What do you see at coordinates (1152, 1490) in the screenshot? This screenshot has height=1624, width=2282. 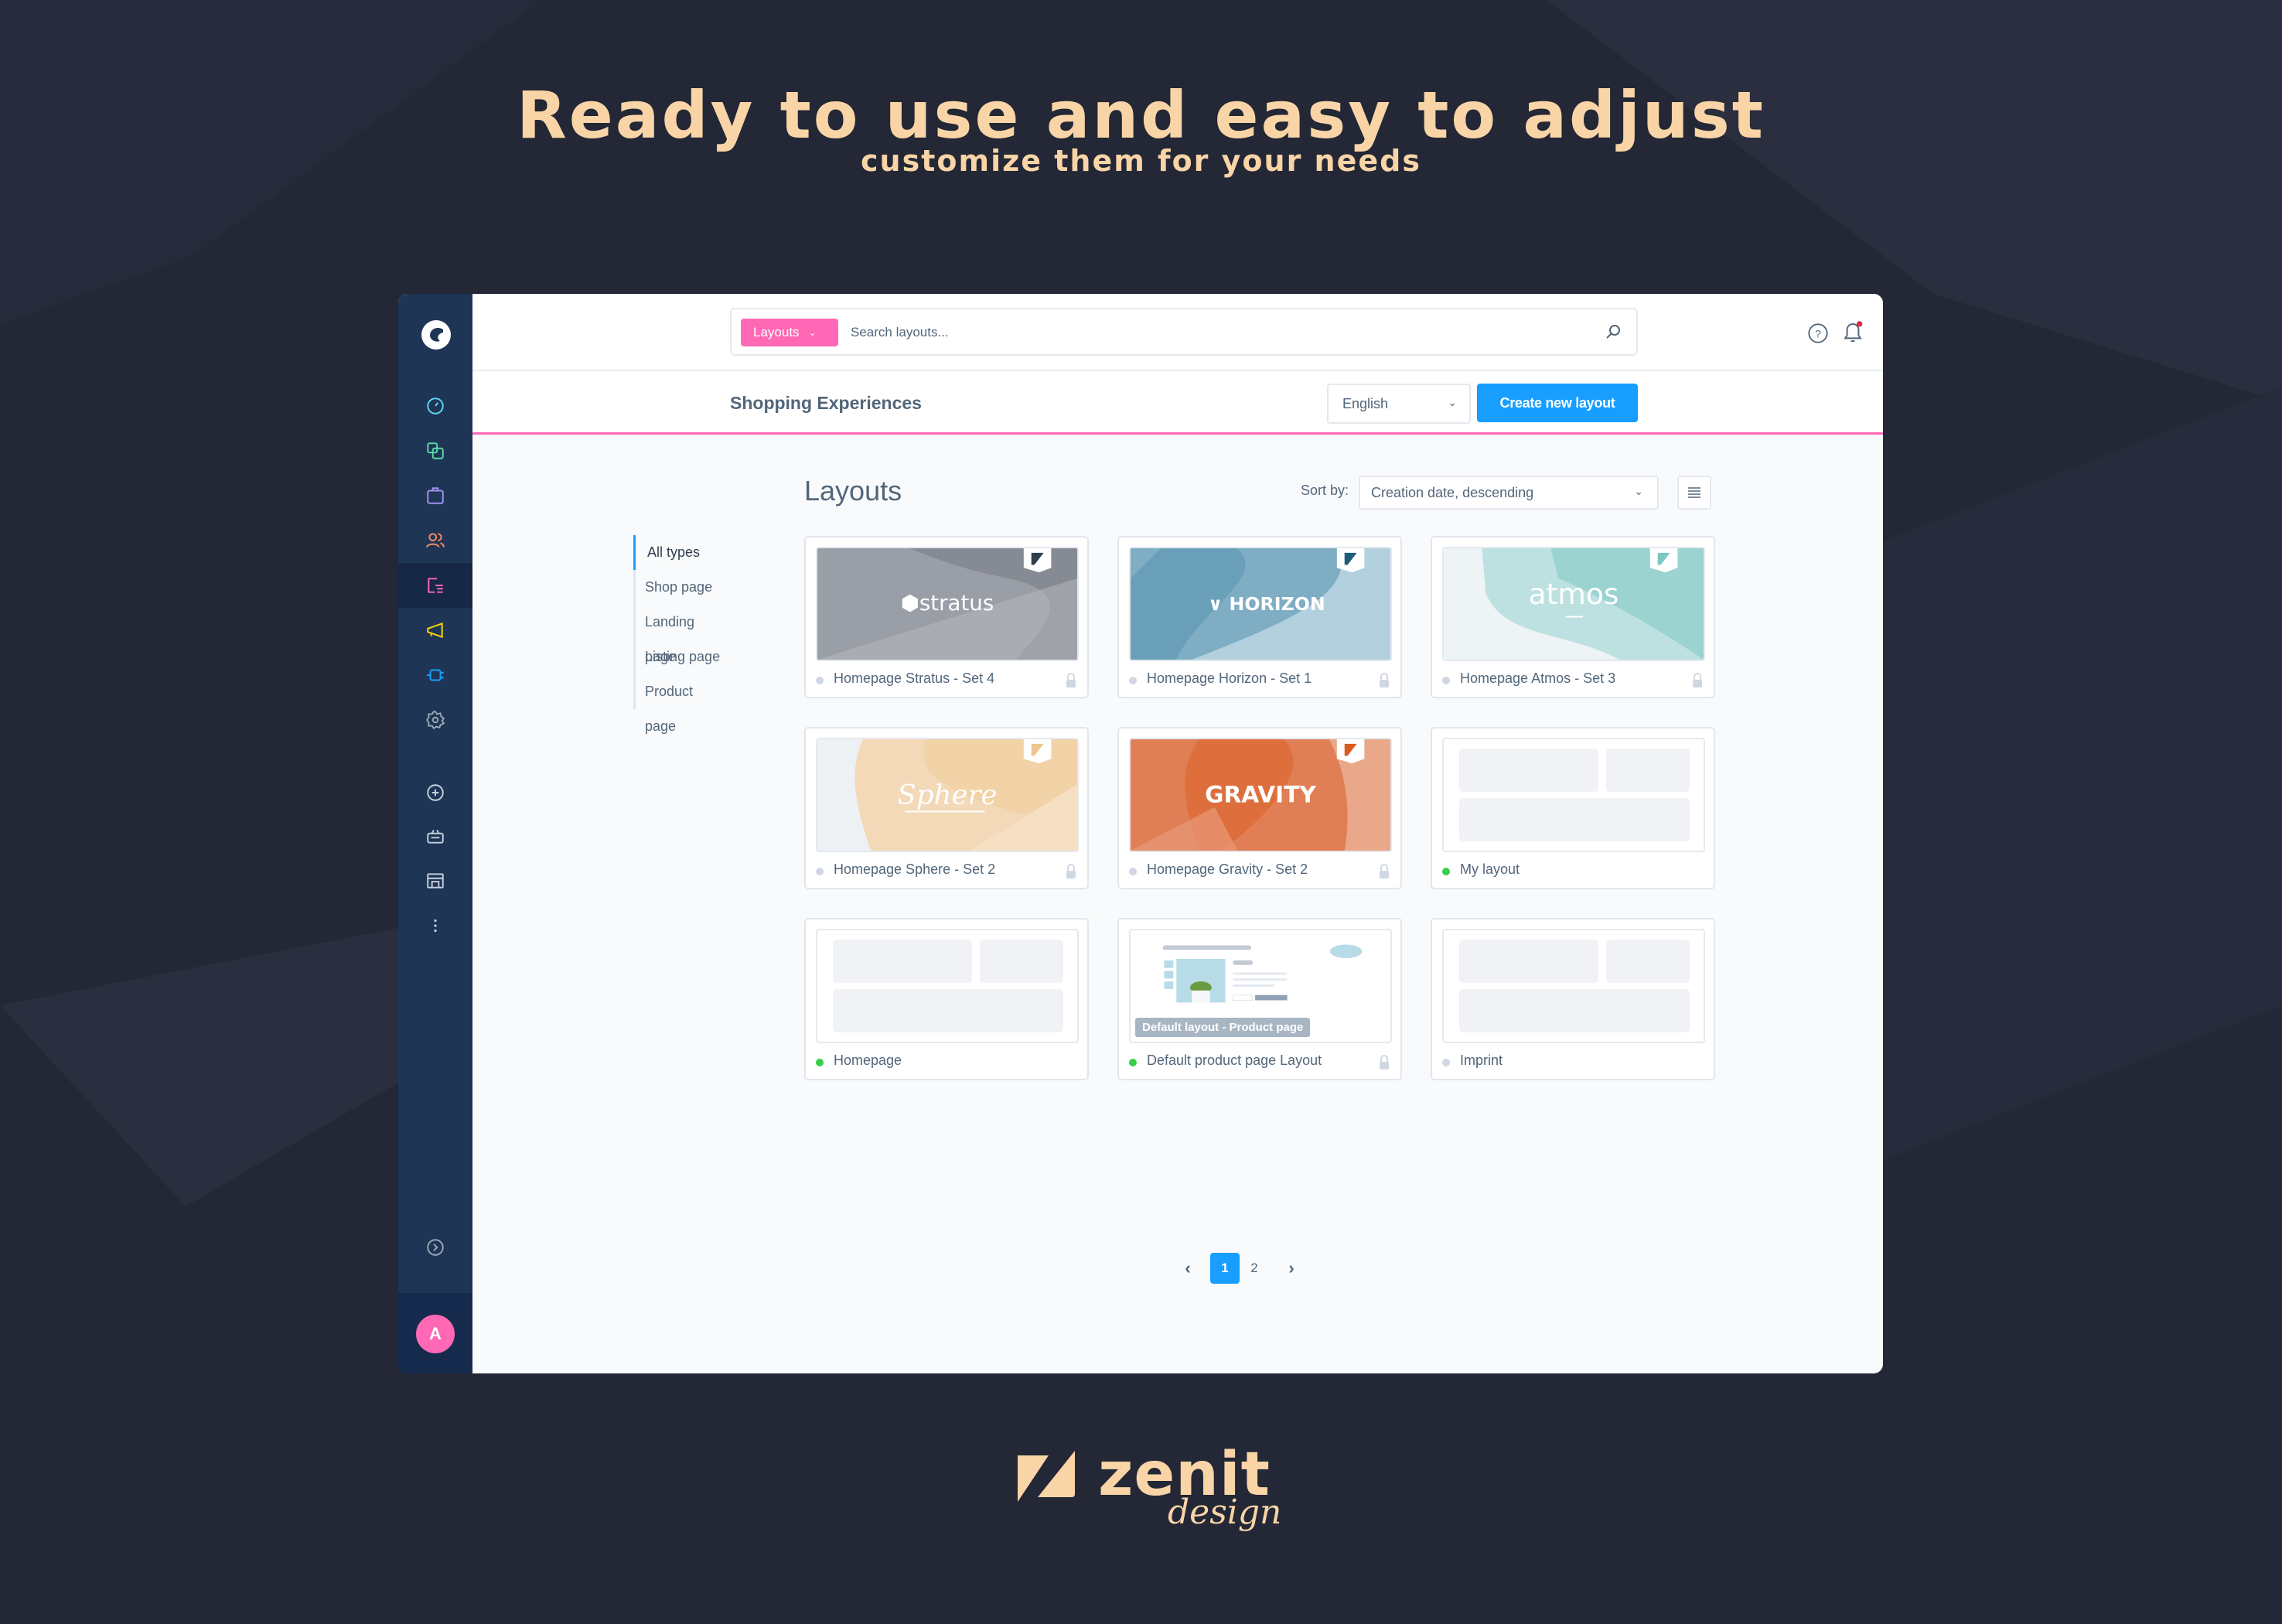 I see `zenit-logo: zenit design` at bounding box center [1152, 1490].